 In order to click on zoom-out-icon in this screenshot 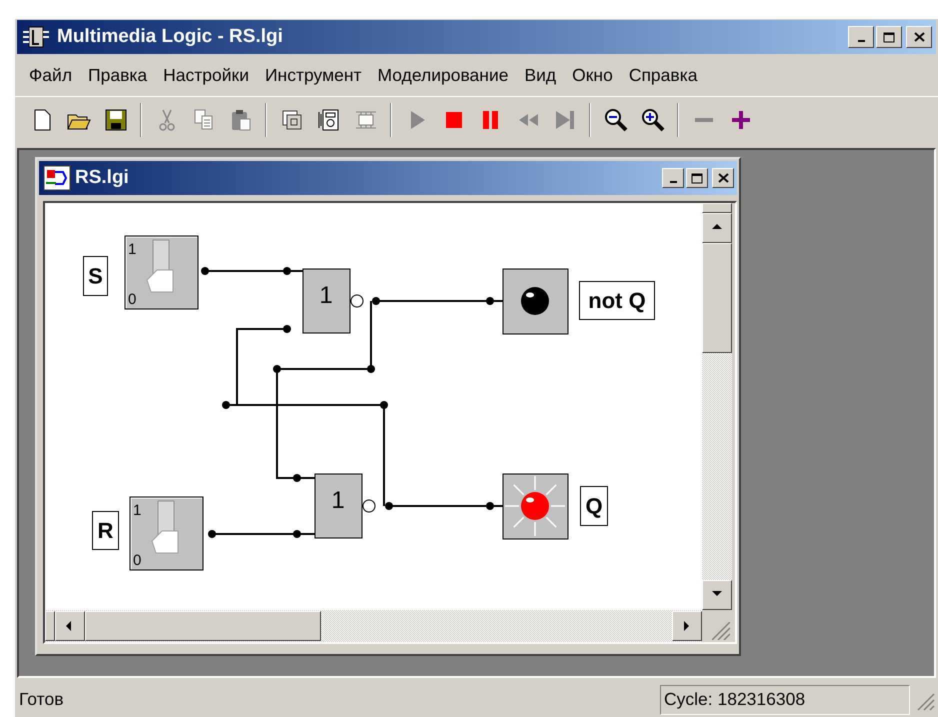, I will do `click(615, 119)`.